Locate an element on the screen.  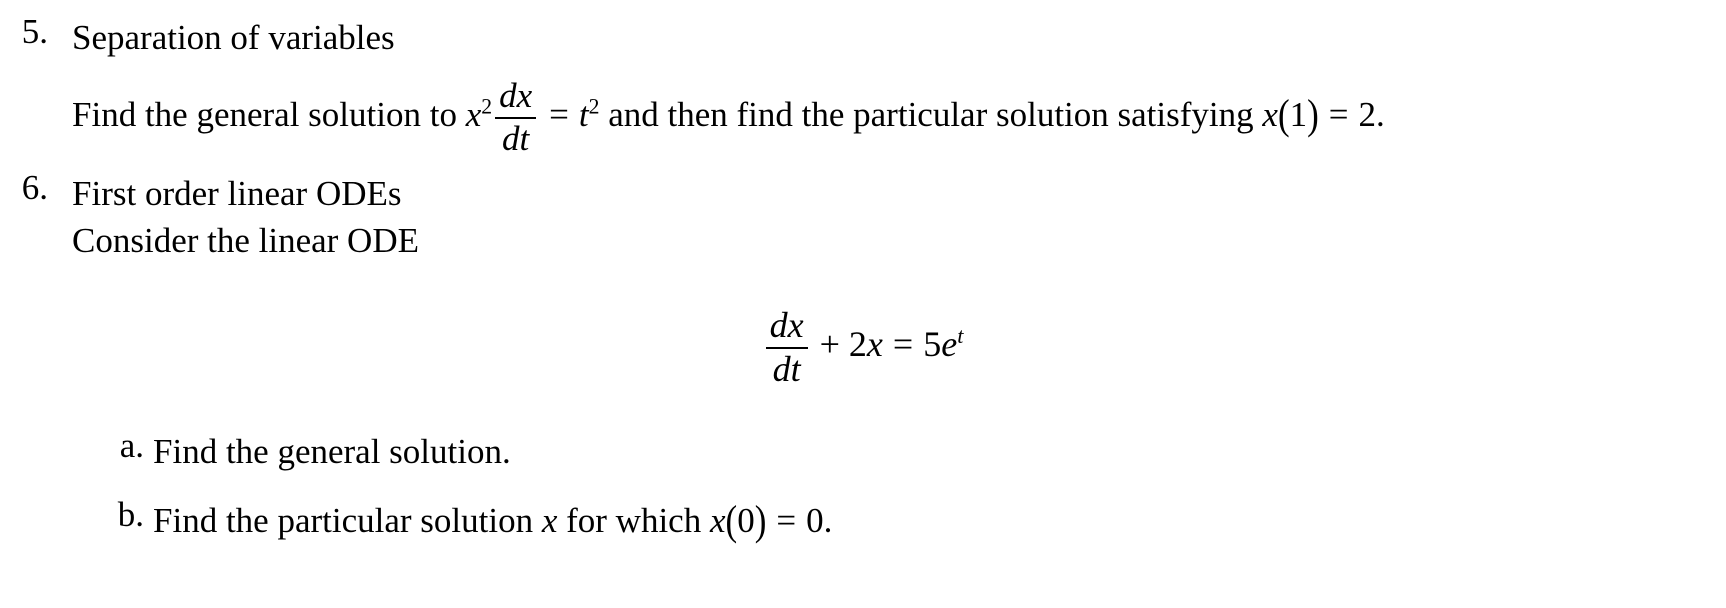
math-inline-condition-6b: x(0) = 0 is located at coordinates (766, 521).